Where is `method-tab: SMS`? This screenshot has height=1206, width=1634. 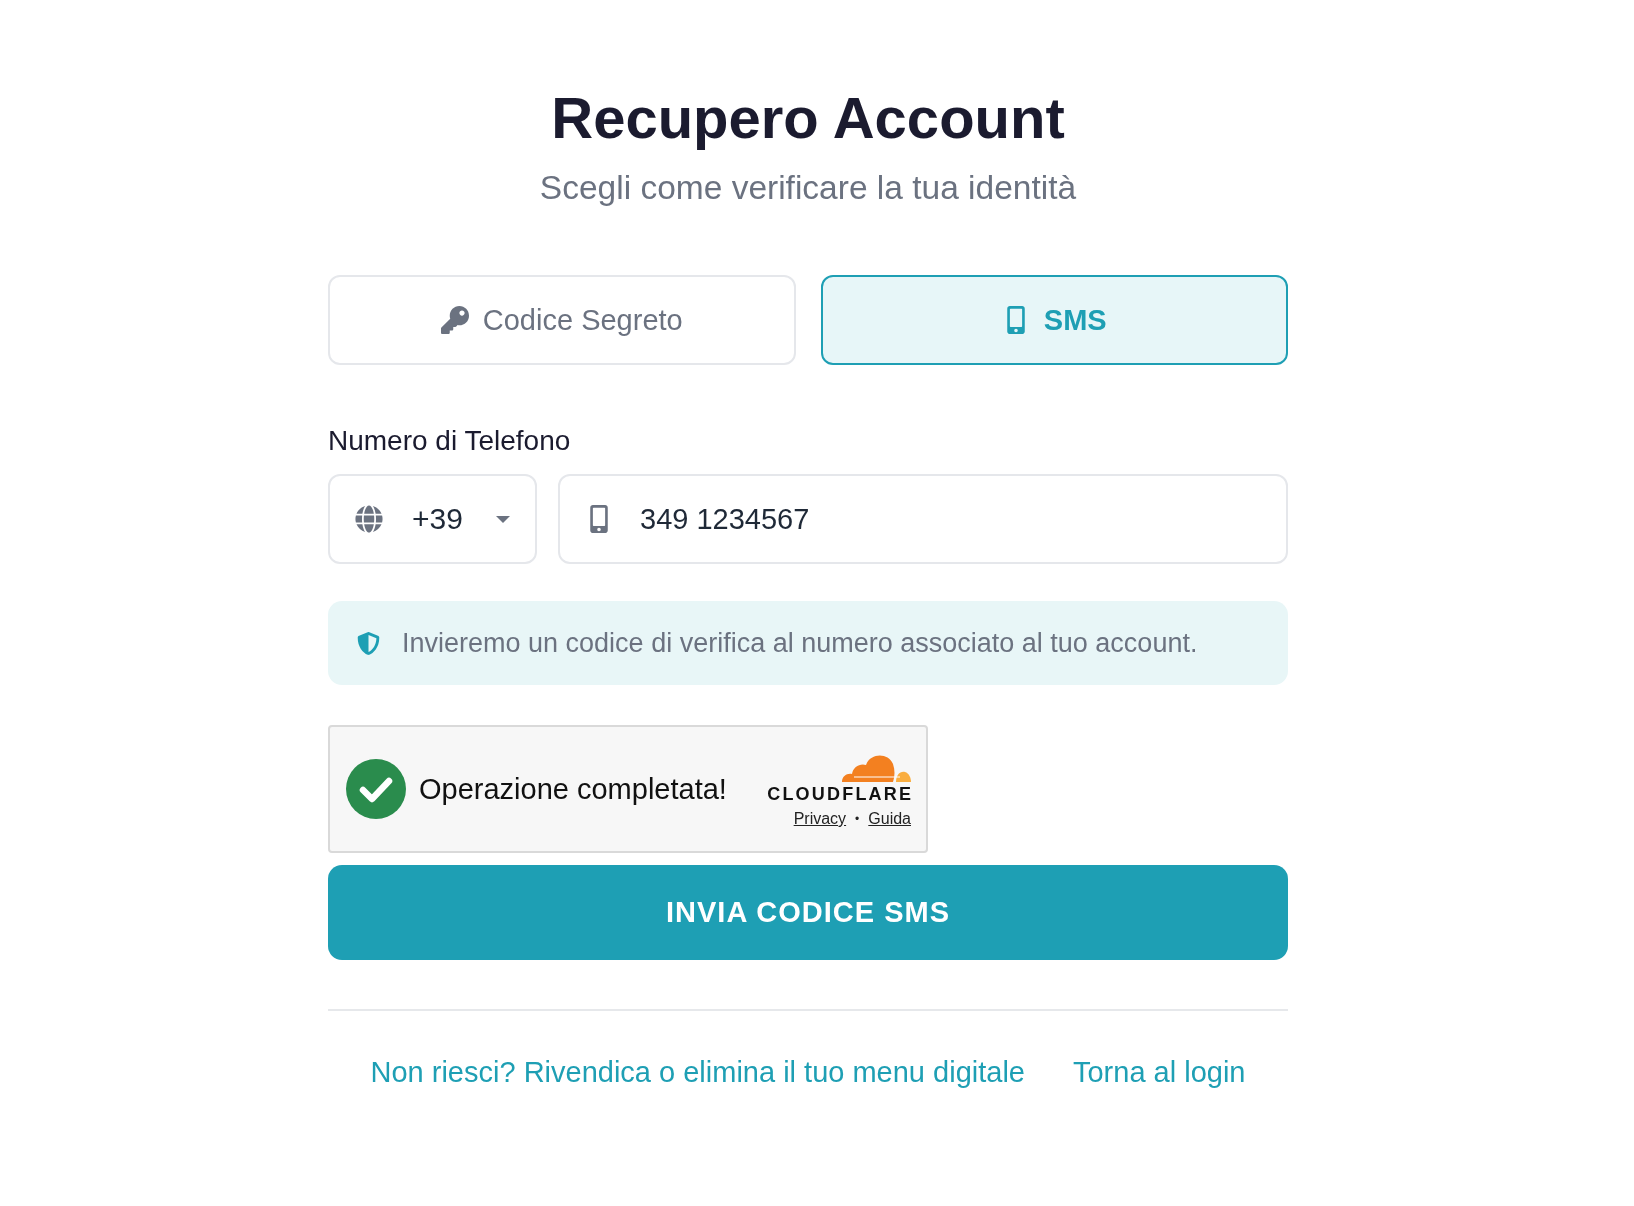 method-tab: SMS is located at coordinates (1054, 320).